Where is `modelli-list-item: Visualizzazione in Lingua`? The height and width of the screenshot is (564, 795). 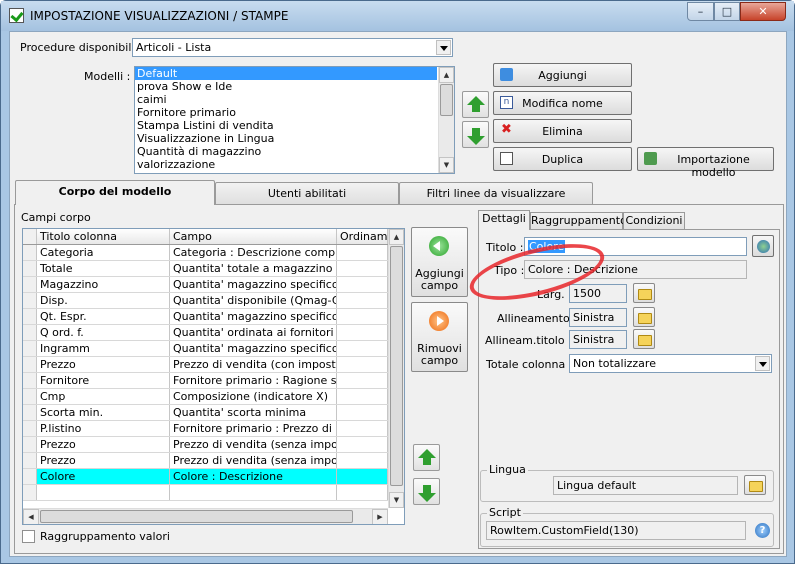 modelli-list-item: Visualizzazione in Lingua is located at coordinates (286, 138).